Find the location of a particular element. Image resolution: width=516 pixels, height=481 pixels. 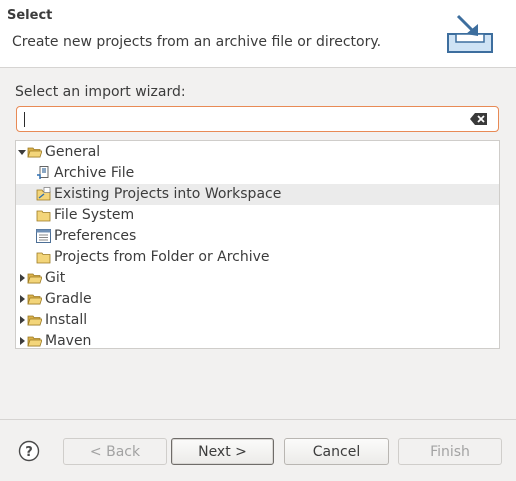

cancel-button: Cancel is located at coordinates (336, 451).